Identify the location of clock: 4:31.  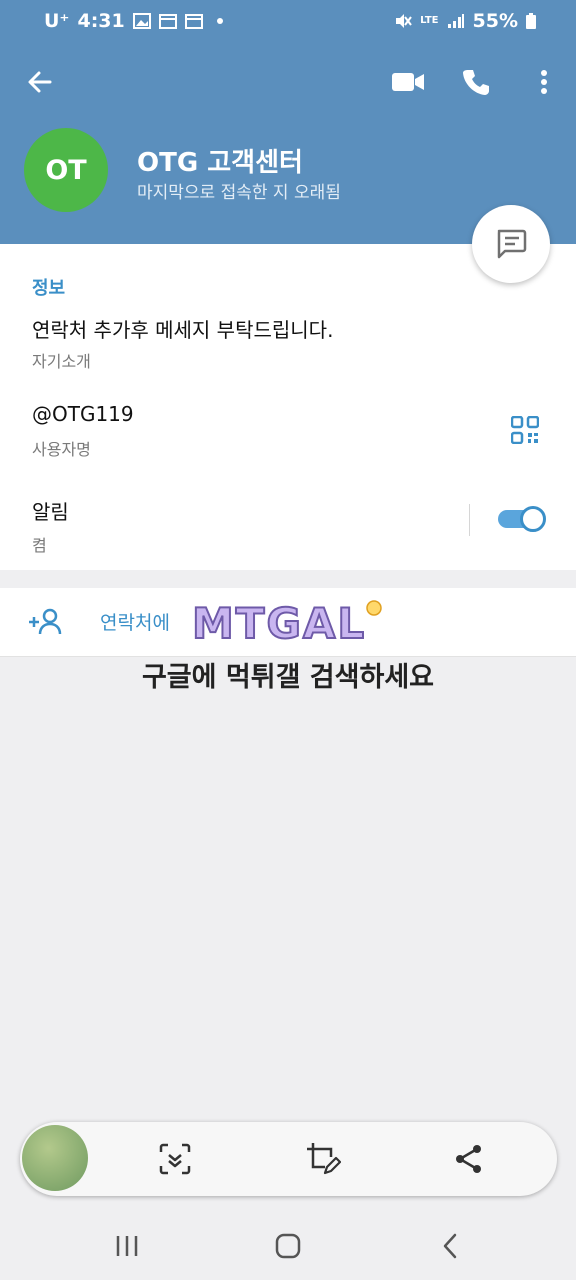
(101, 21).